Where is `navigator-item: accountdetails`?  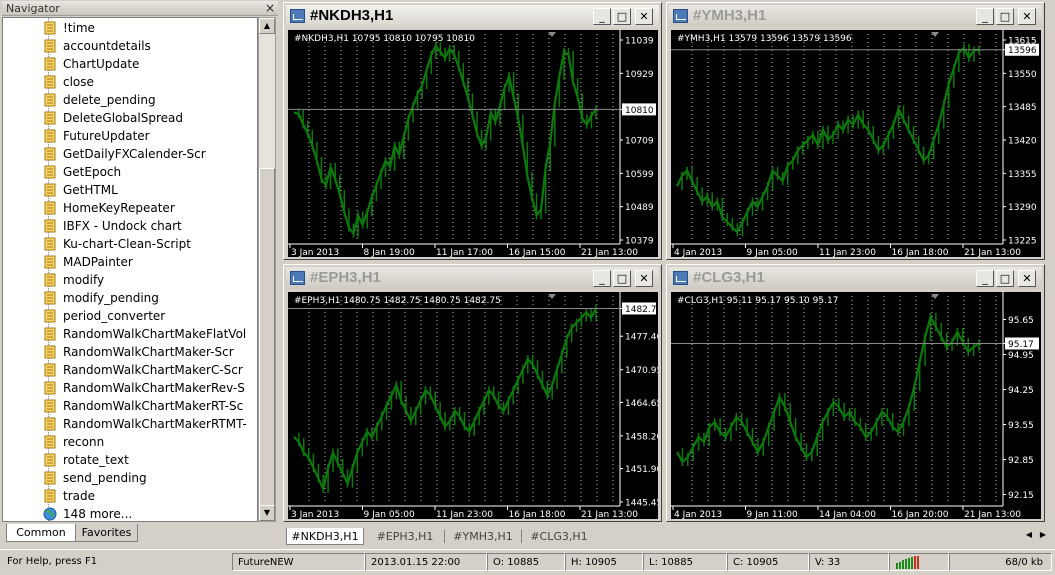 navigator-item: accountdetails is located at coordinates (97, 46).